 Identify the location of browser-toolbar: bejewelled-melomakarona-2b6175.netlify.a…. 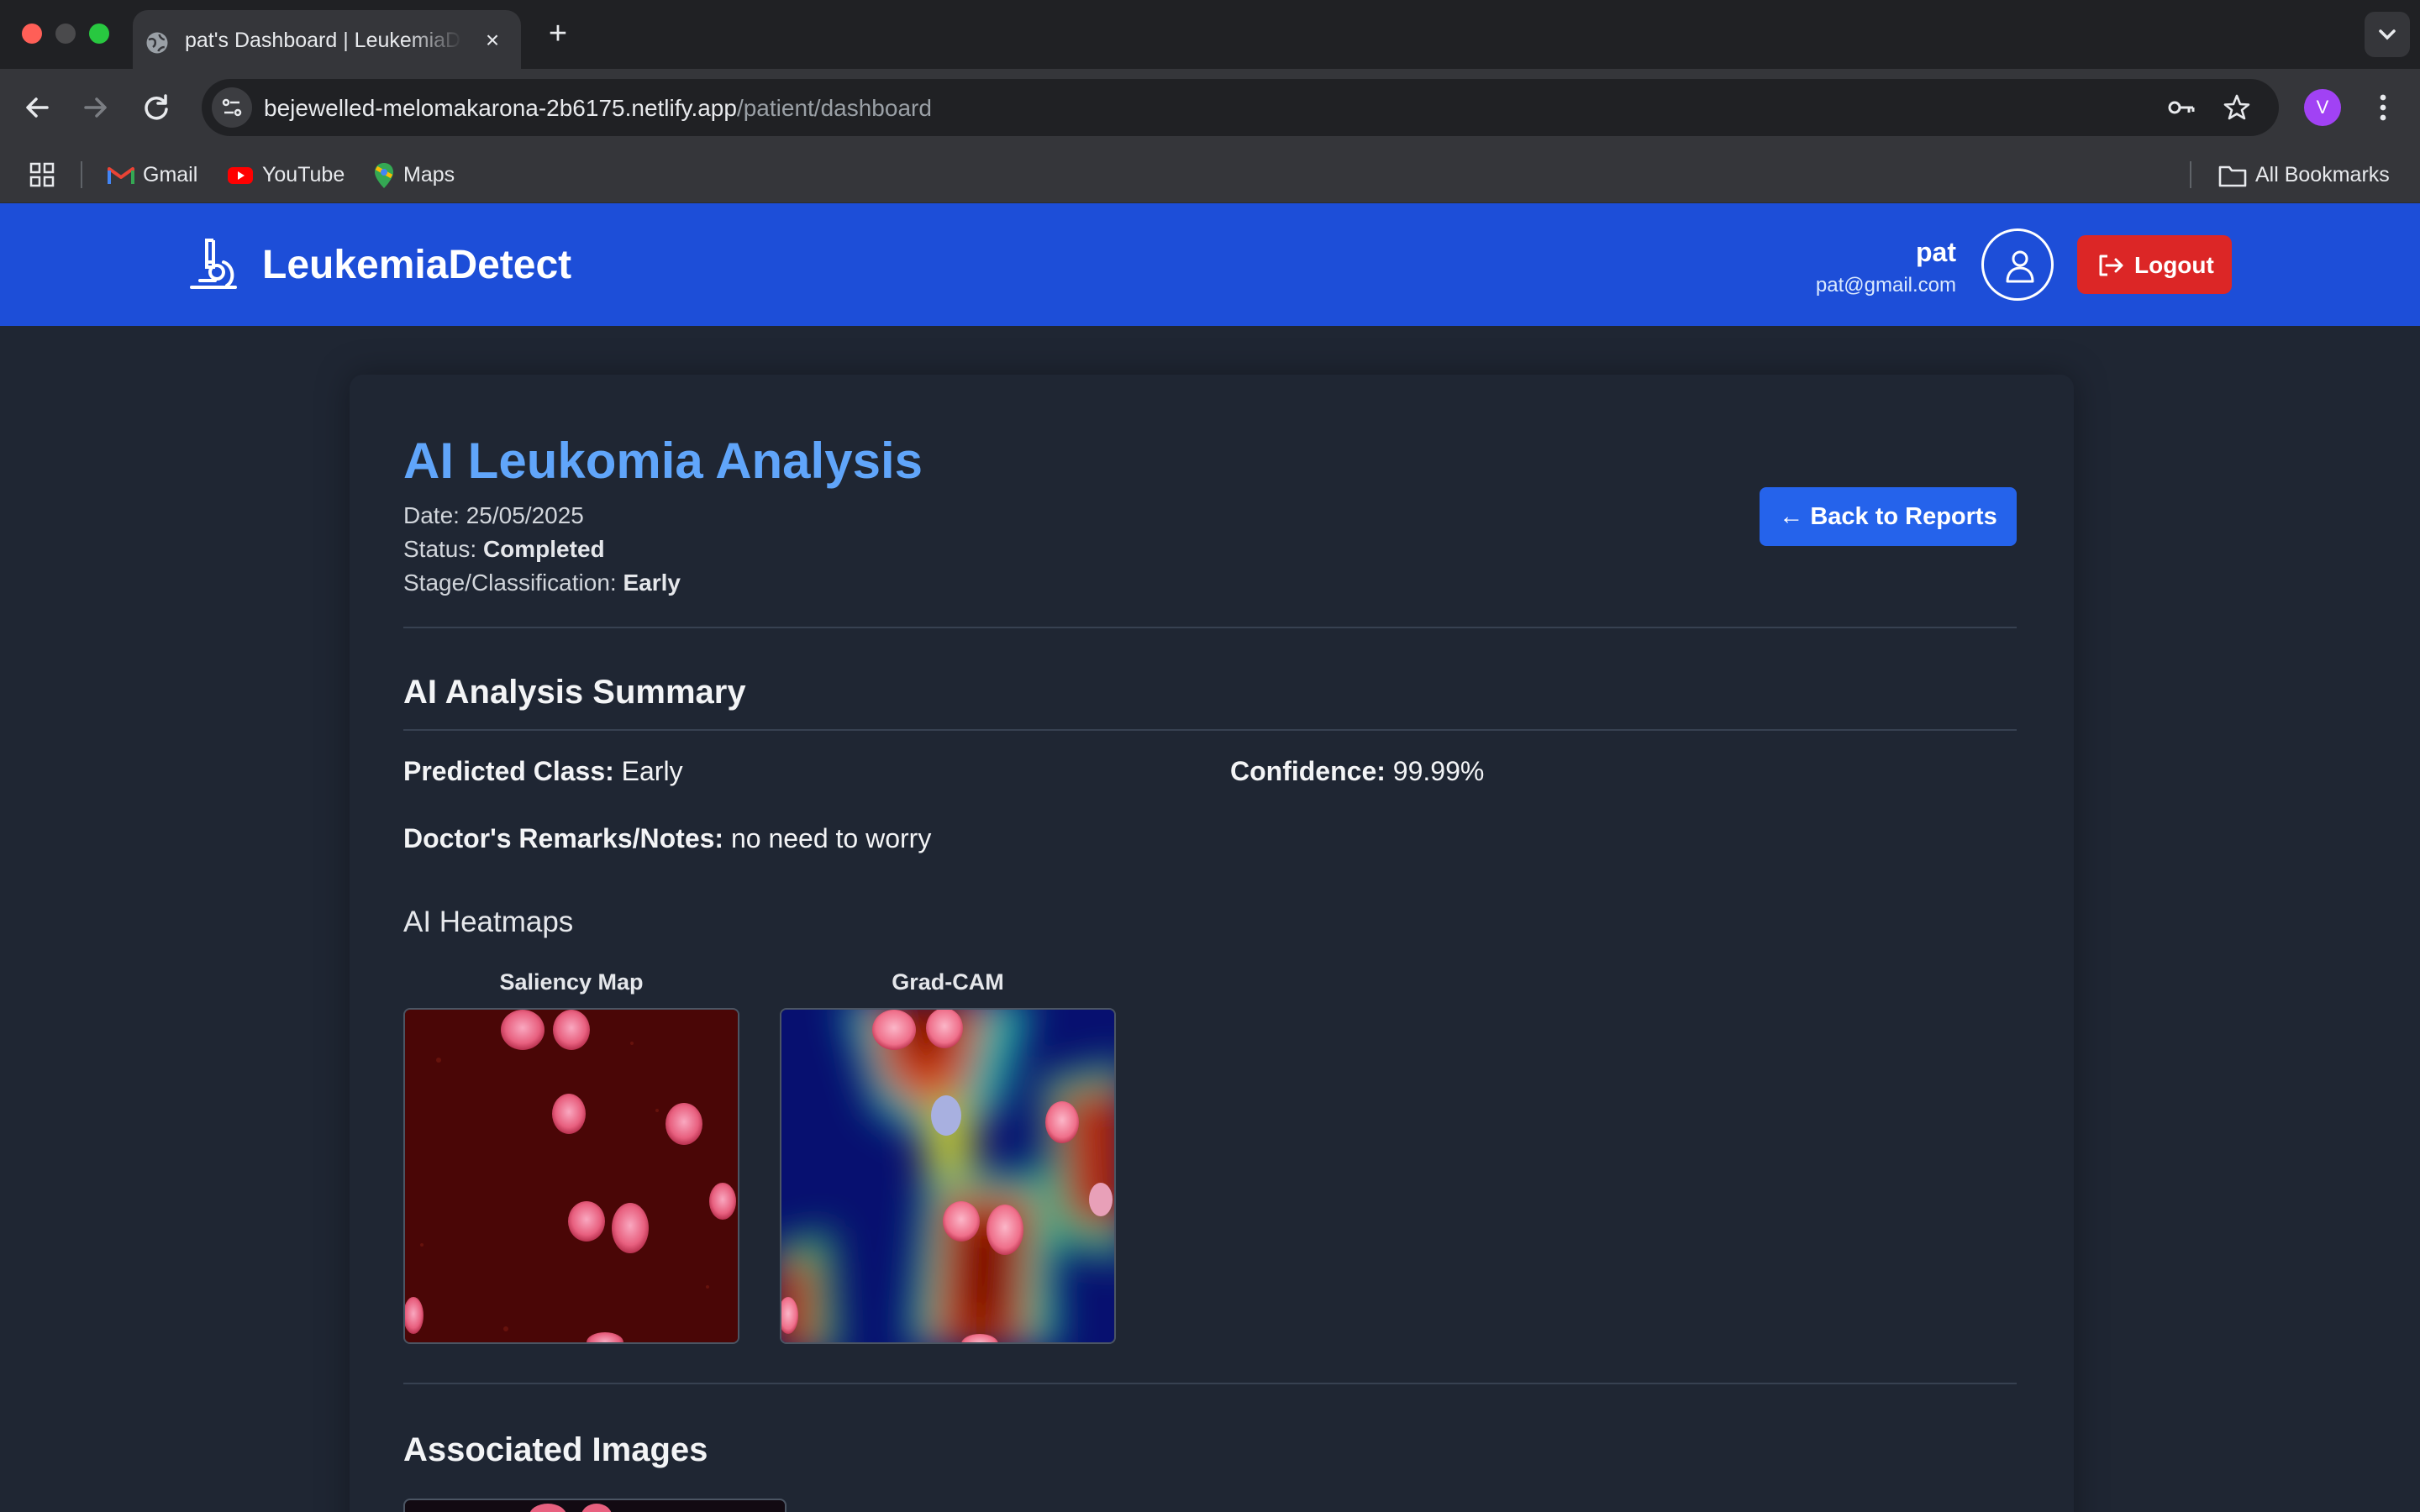
(1210, 107).